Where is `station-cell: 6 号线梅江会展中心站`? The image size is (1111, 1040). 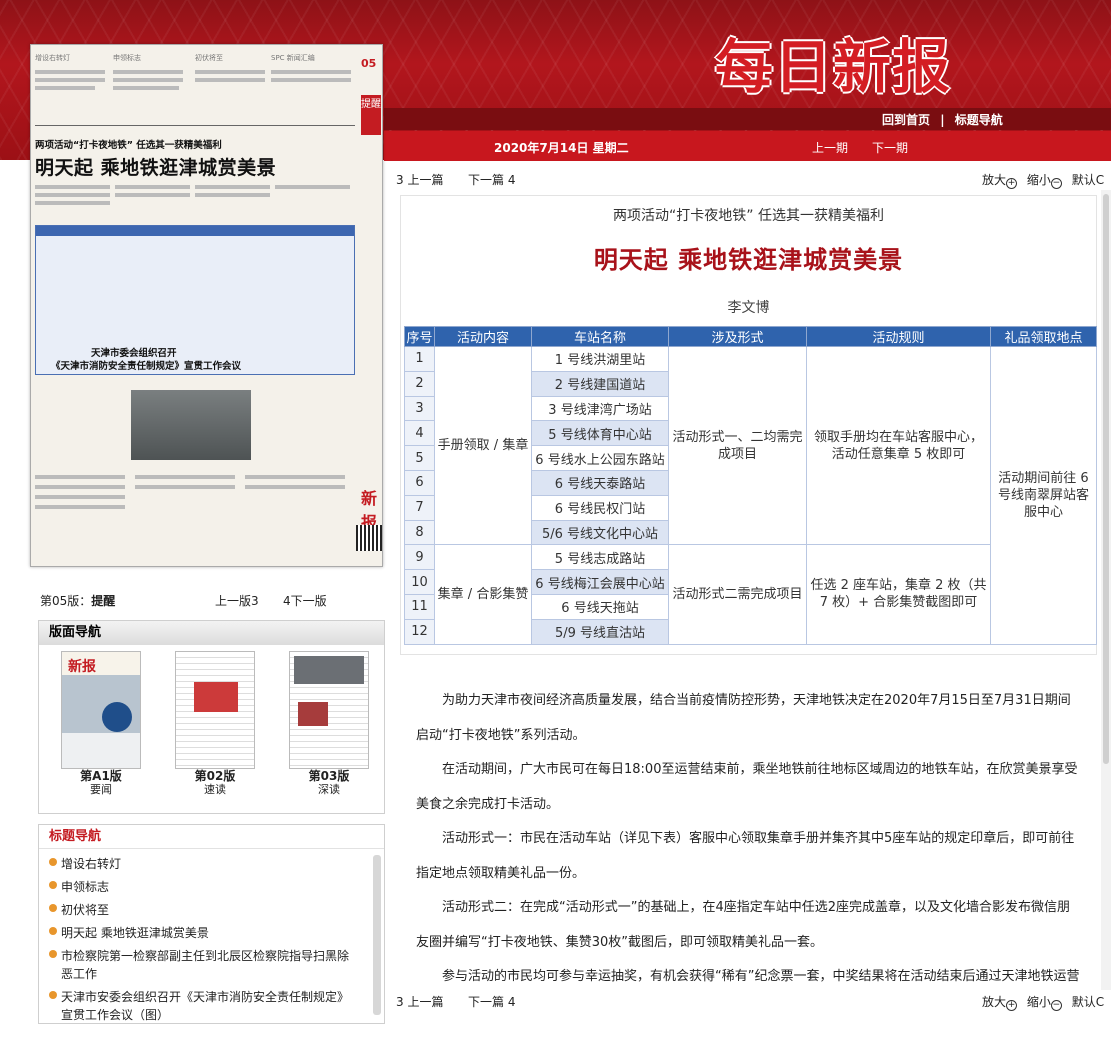 station-cell: 6 号线梅江会展中心站 is located at coordinates (600, 582).